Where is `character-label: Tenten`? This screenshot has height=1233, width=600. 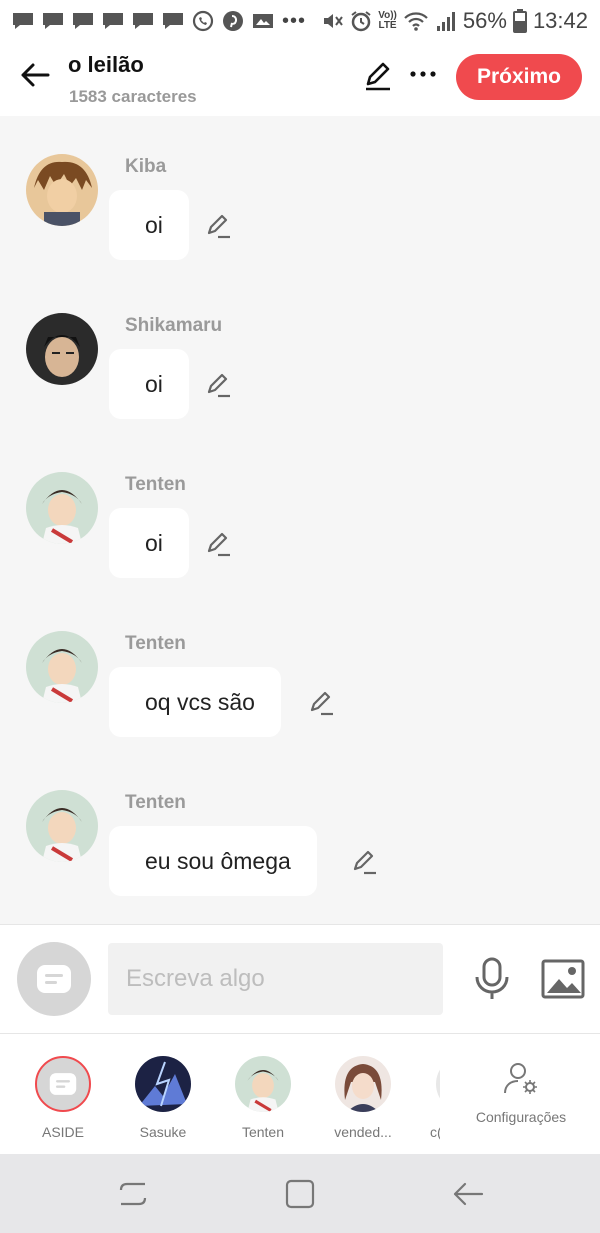
character-label: Tenten is located at coordinates (263, 1132).